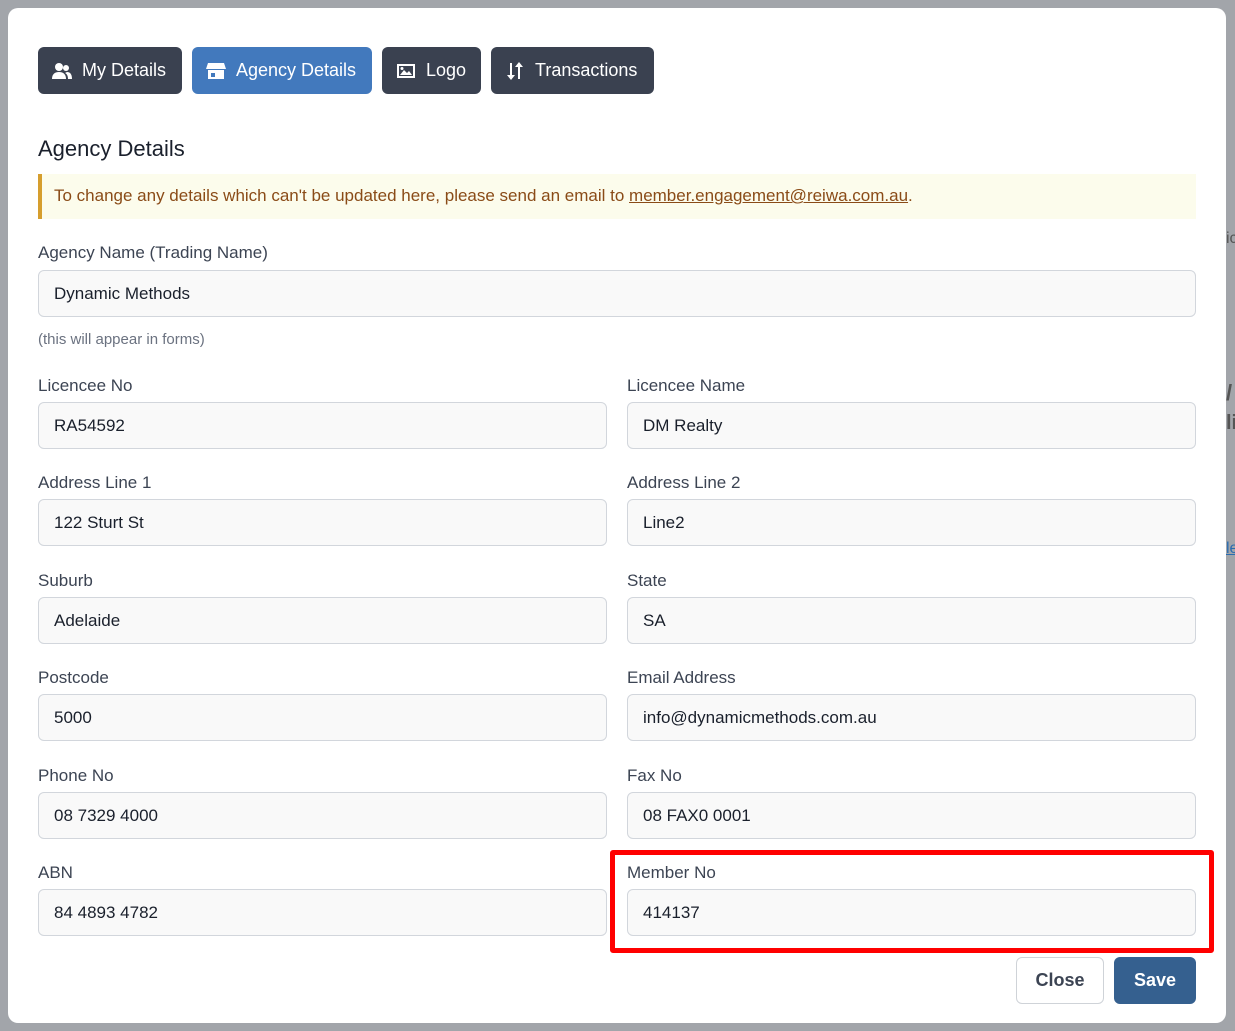 This screenshot has height=1031, width=1235. What do you see at coordinates (912, 901) in the screenshot?
I see `member-no-highlight` at bounding box center [912, 901].